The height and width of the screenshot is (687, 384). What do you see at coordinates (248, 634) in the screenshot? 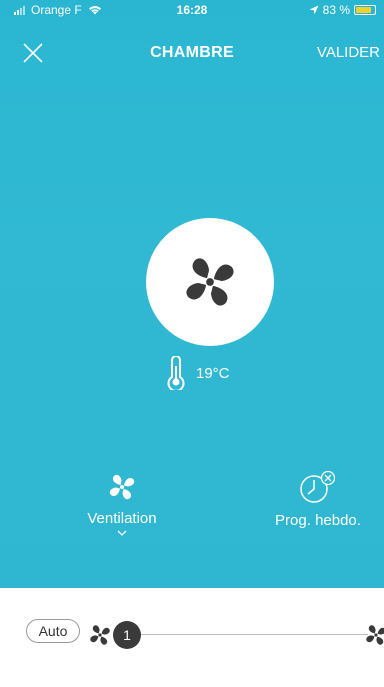
I see `fan-speed-slider-track` at bounding box center [248, 634].